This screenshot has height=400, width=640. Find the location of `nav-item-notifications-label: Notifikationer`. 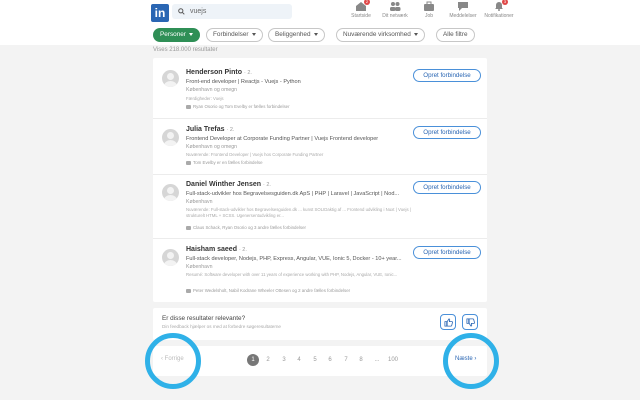

nav-item-notifications-label: Notifikationer is located at coordinates (499, 16).